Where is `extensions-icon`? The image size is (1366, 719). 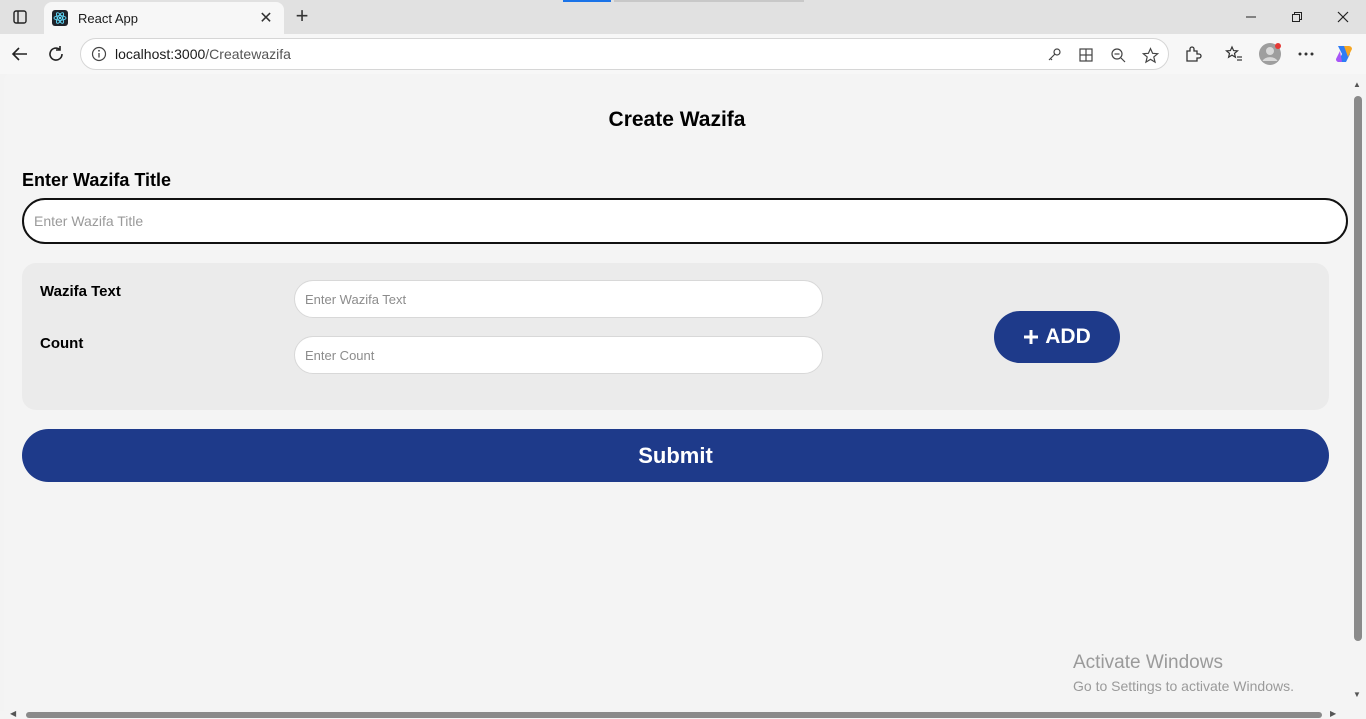 extensions-icon is located at coordinates (1193, 54).